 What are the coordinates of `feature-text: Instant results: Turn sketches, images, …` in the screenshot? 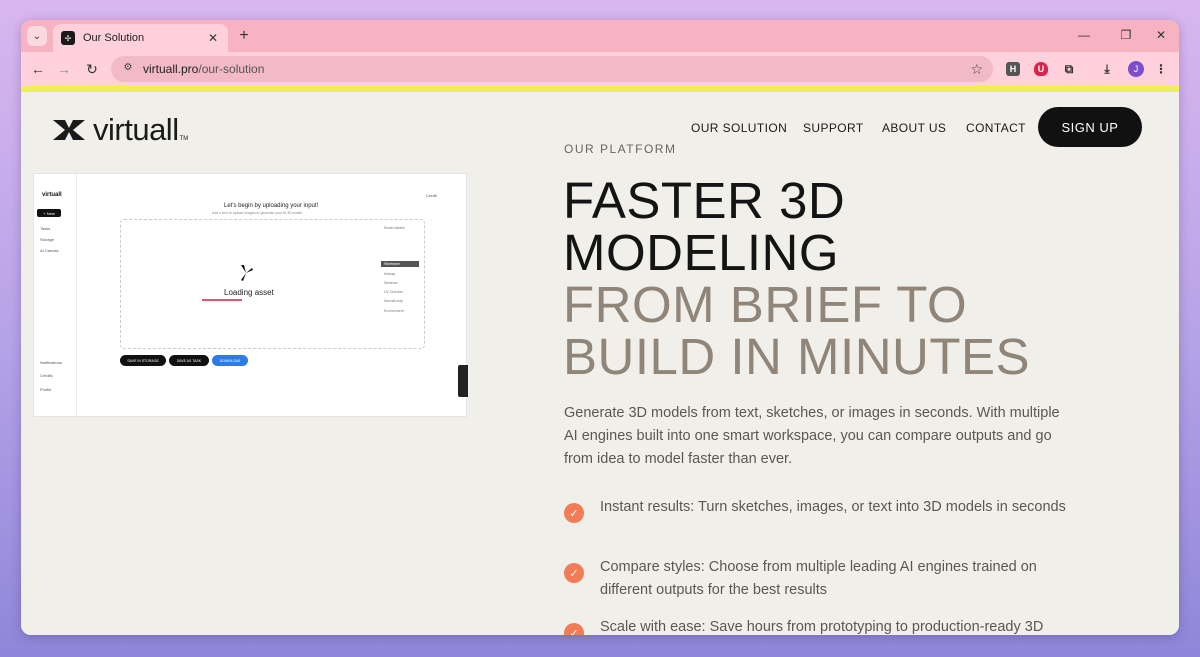 It's located at (833, 507).